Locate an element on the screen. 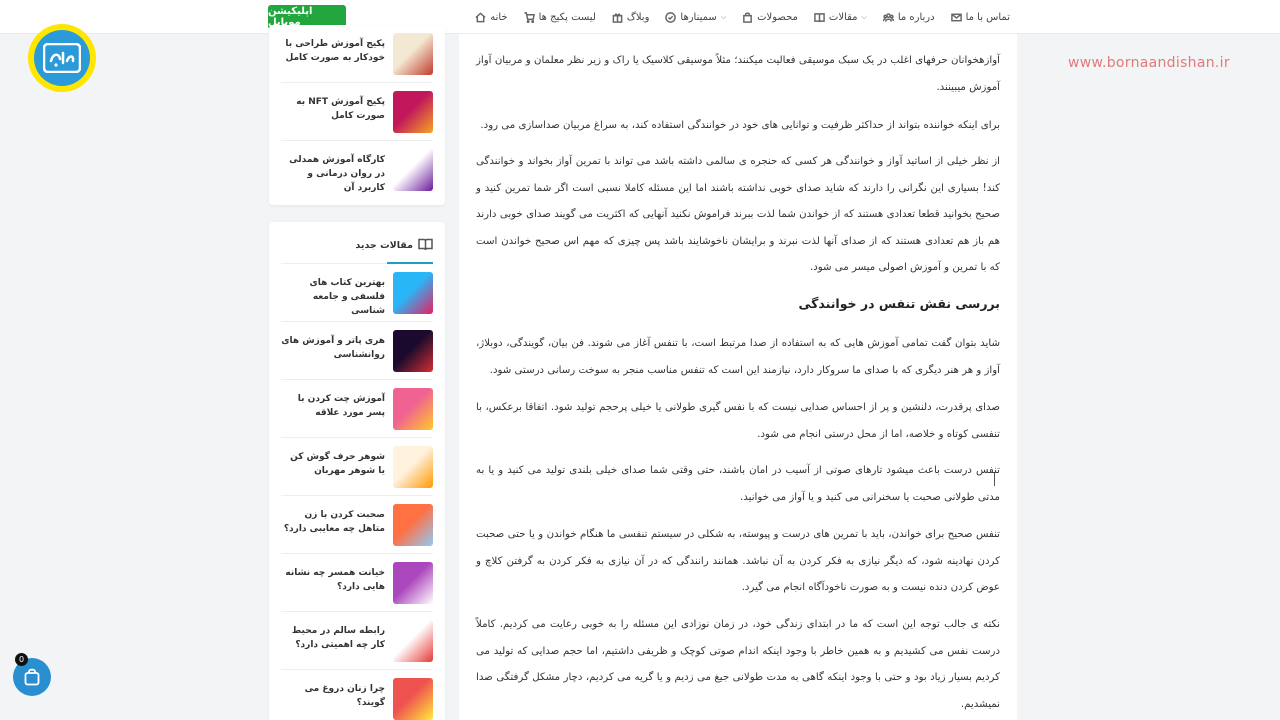  nav-label: مقالات is located at coordinates (843, 17).